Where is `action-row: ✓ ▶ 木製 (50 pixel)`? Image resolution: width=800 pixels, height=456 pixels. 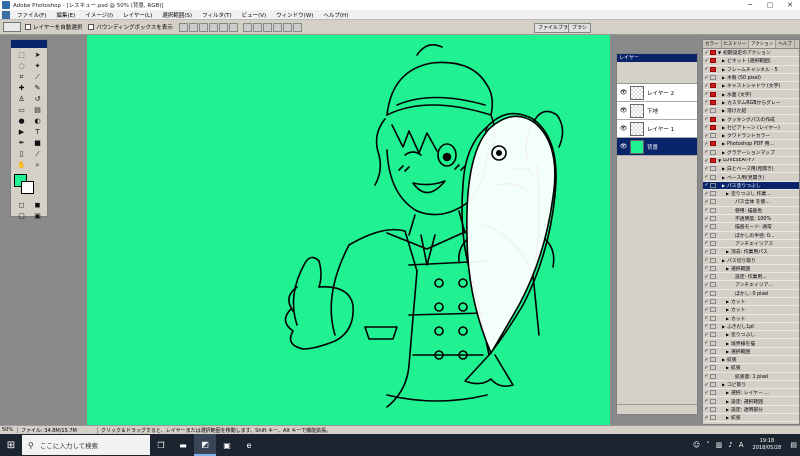 action-row: ✓ ▶ 木製 (50 pixel) is located at coordinates (751, 78).